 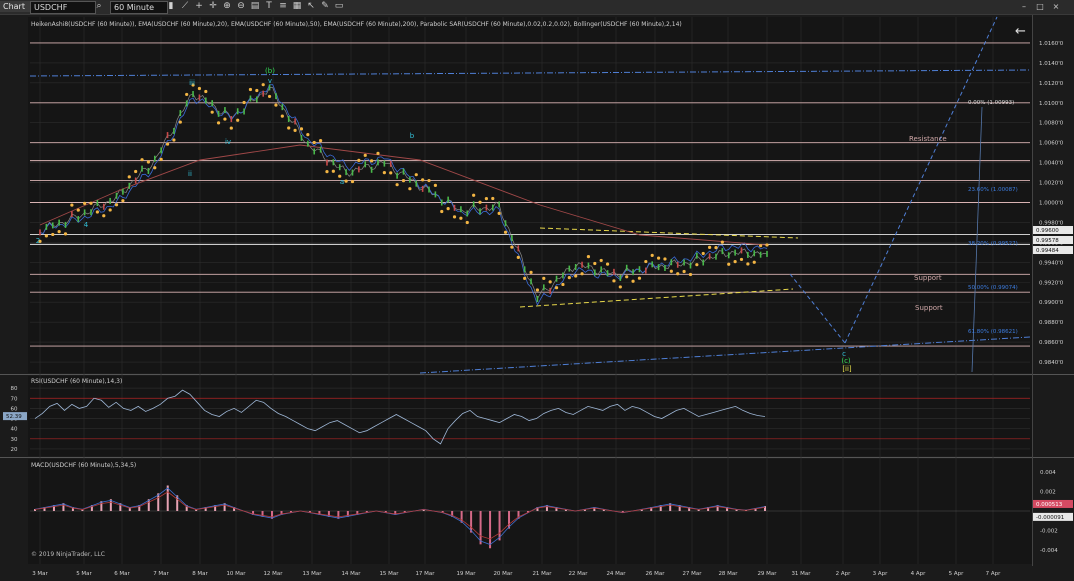 I want to click on arrow-left-icon: ←, so click(x=1020, y=31).